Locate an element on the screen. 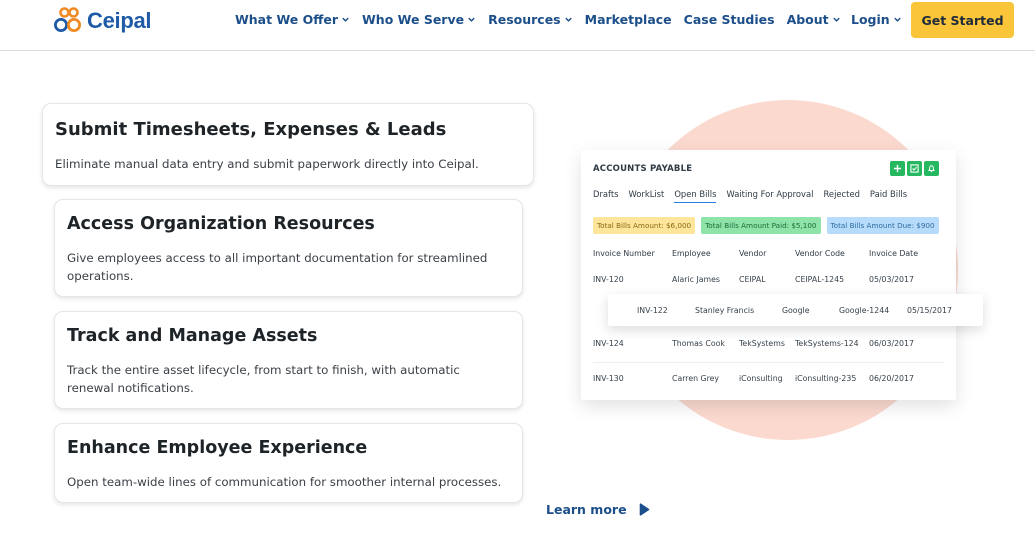 The image size is (1035, 551). nav-who-we-serve: Who We Serve is located at coordinates (419, 19).